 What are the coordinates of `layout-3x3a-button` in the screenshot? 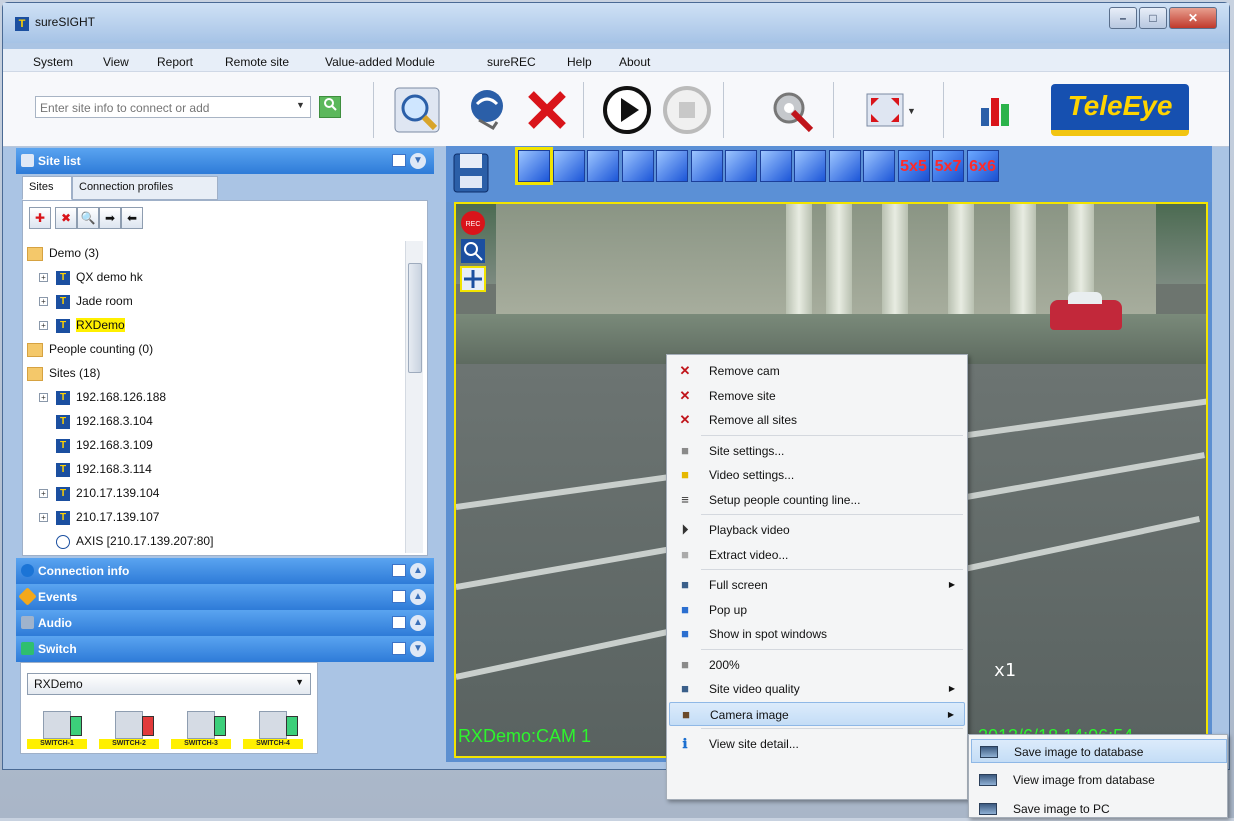 It's located at (672, 166).